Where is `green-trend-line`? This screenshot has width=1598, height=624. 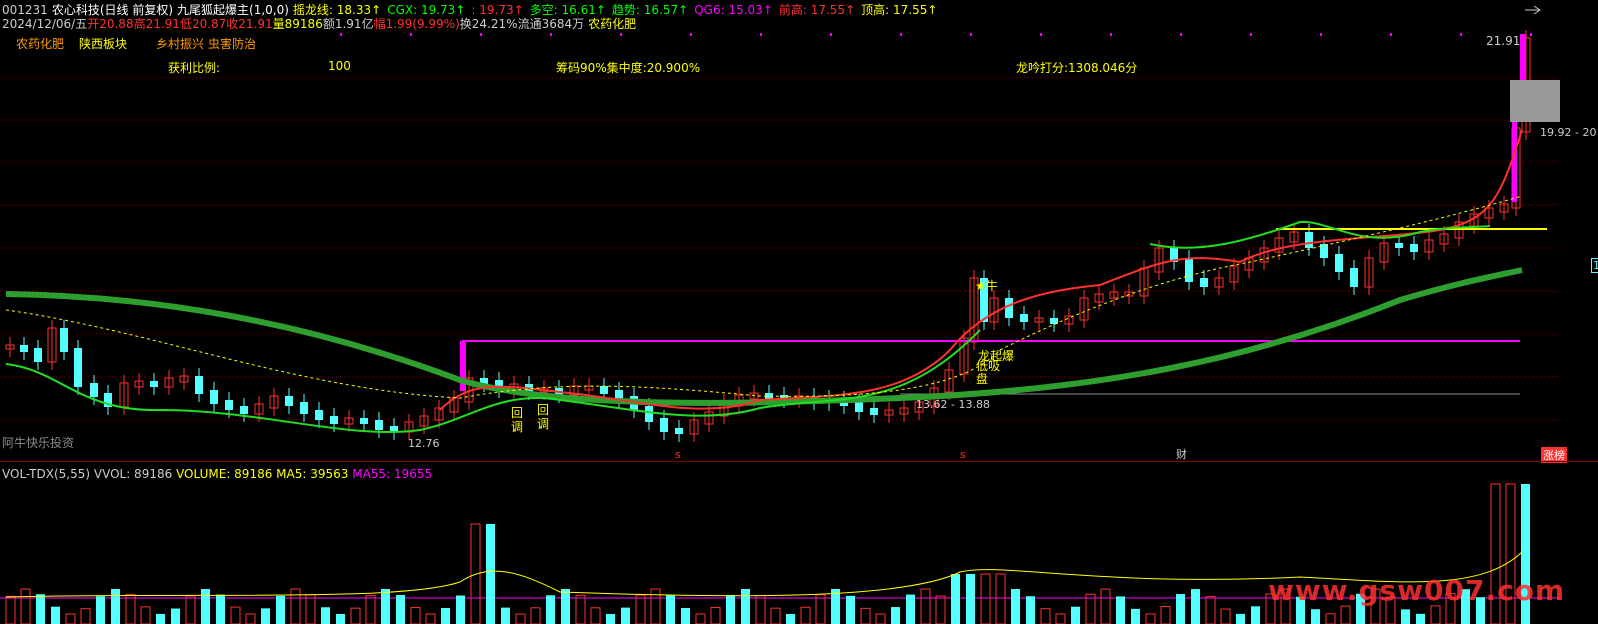 green-trend-line is located at coordinates (1320, 234).